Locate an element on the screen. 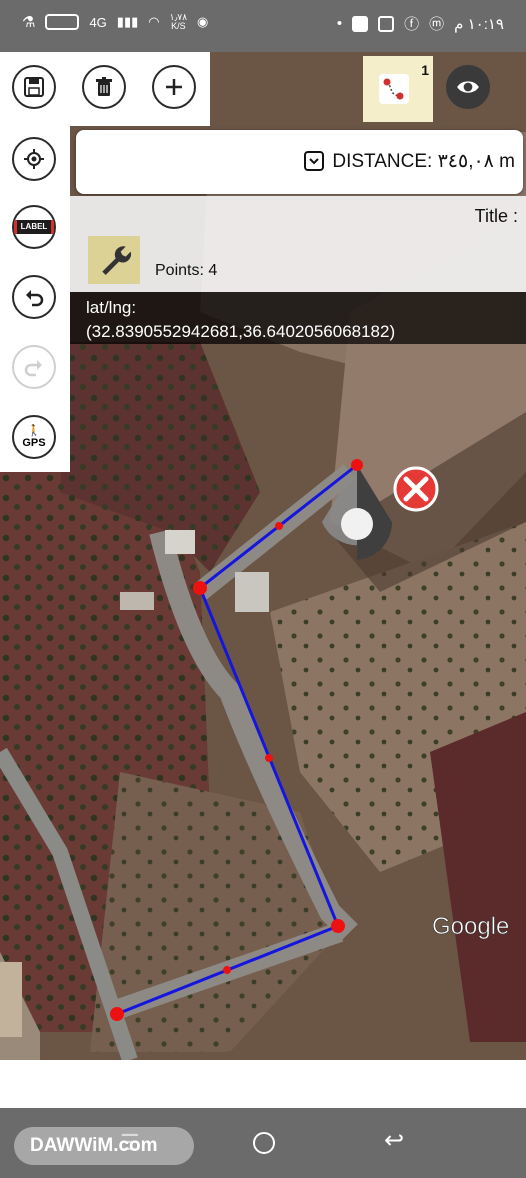 The width and height of the screenshot is (526, 1178). save-button is located at coordinates (34, 87).